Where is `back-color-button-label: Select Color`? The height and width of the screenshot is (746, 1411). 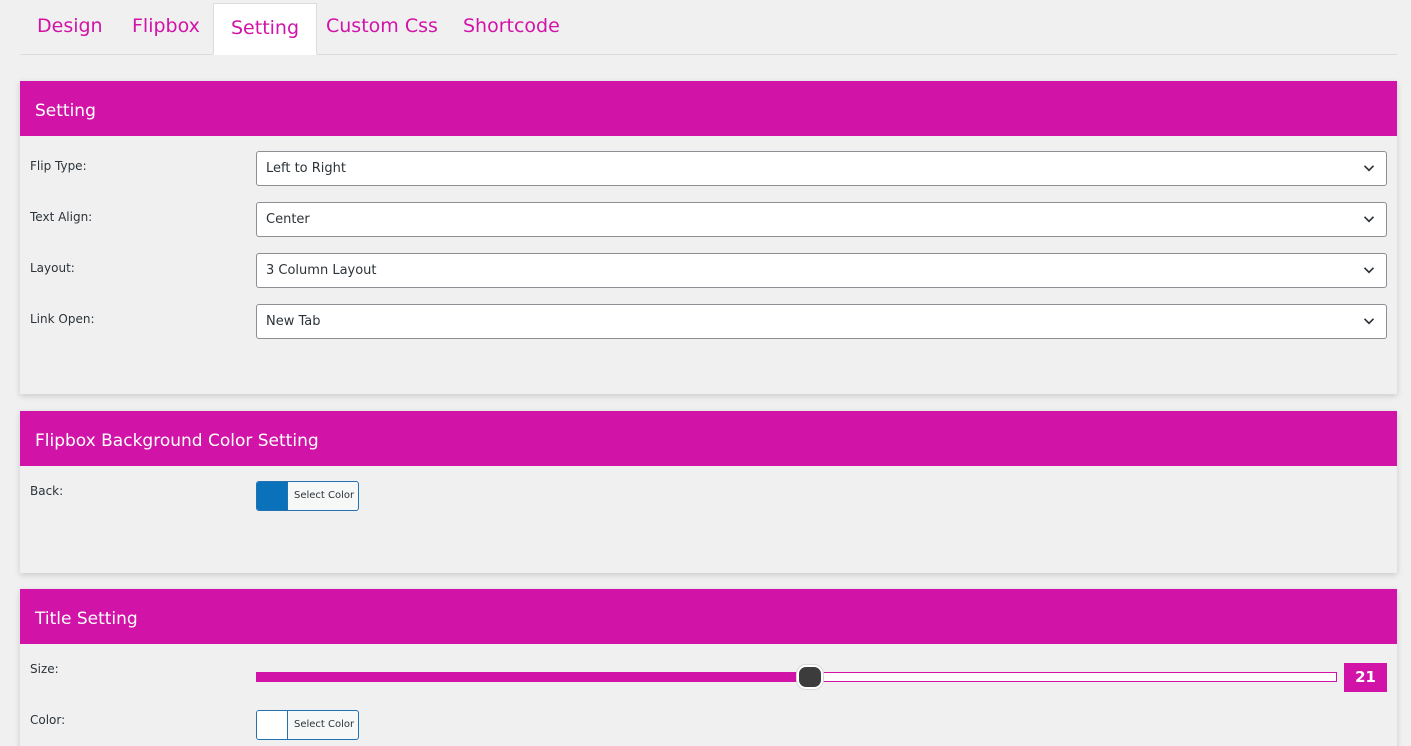
back-color-button-label: Select Color is located at coordinates (324, 495).